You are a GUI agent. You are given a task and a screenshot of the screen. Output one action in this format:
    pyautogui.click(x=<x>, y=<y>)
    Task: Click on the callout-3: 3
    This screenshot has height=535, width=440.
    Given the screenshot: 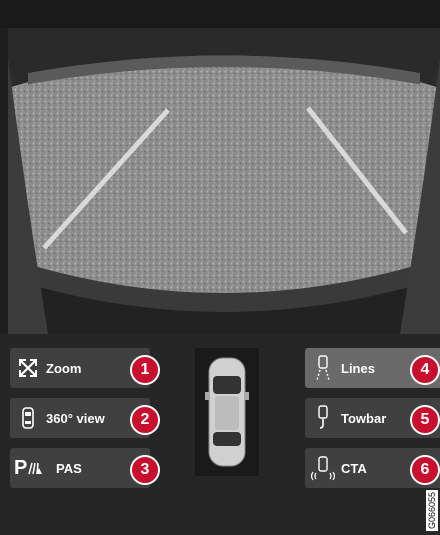 What is the action you would take?
    pyautogui.click(x=145, y=470)
    